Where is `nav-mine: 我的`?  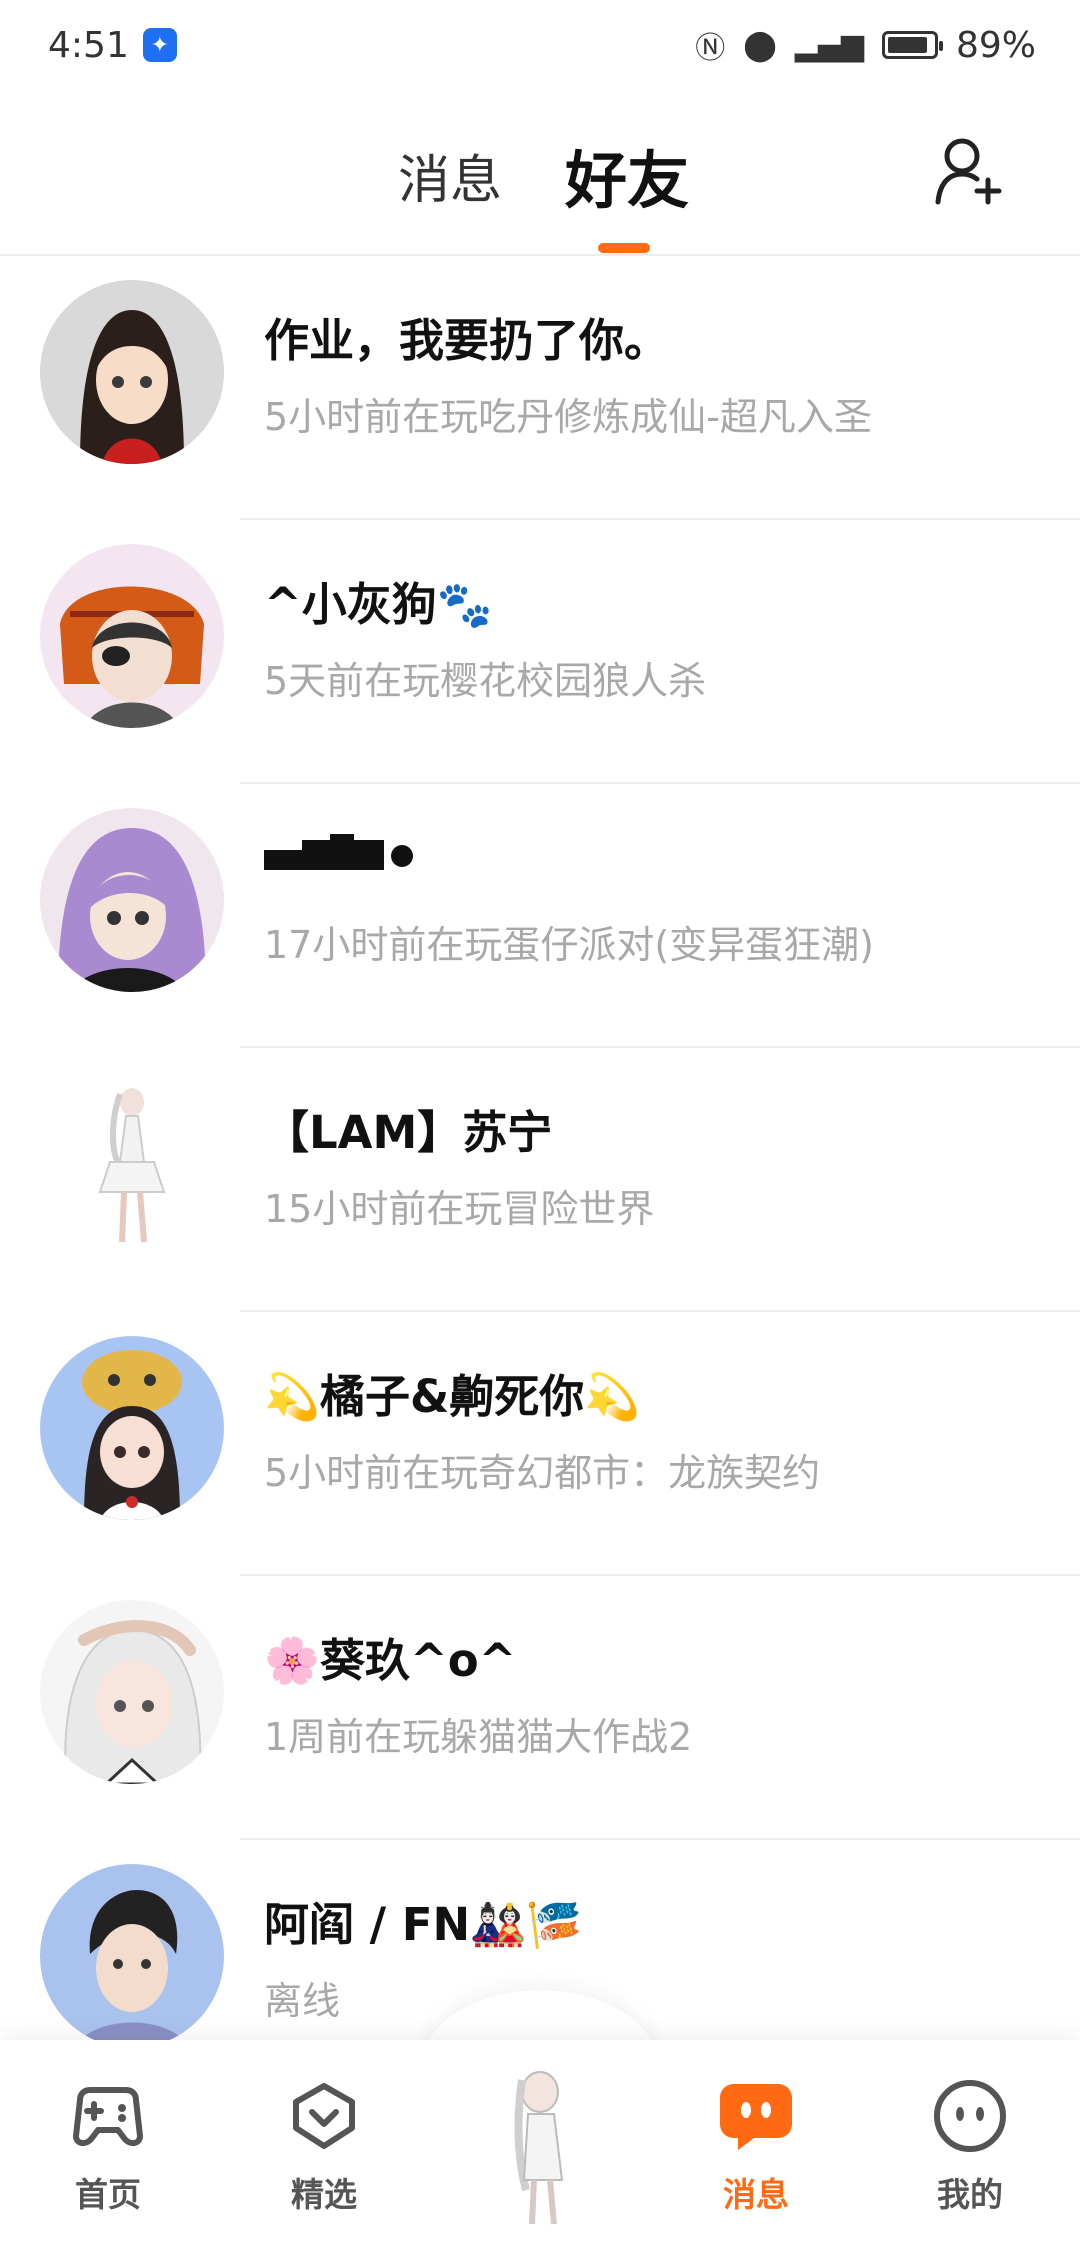 nav-mine: 我的 is located at coordinates (970, 2145).